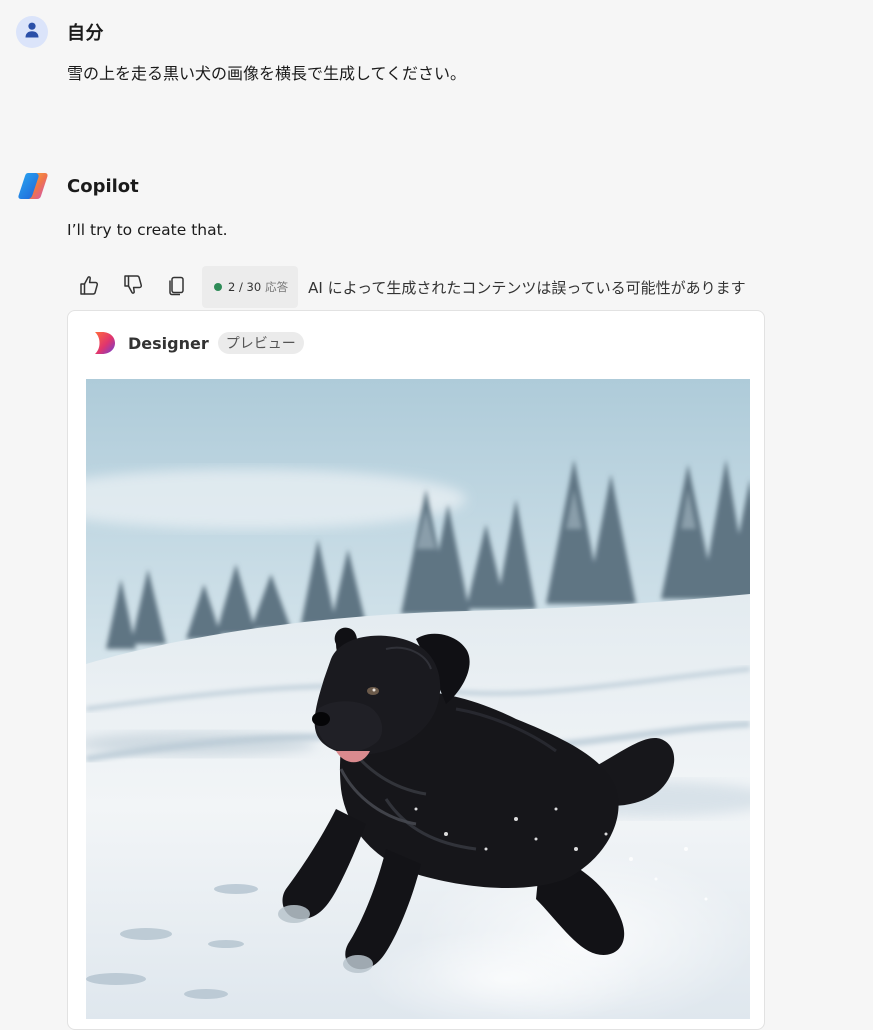  I want to click on copilot-logo-icon, so click(33, 186).